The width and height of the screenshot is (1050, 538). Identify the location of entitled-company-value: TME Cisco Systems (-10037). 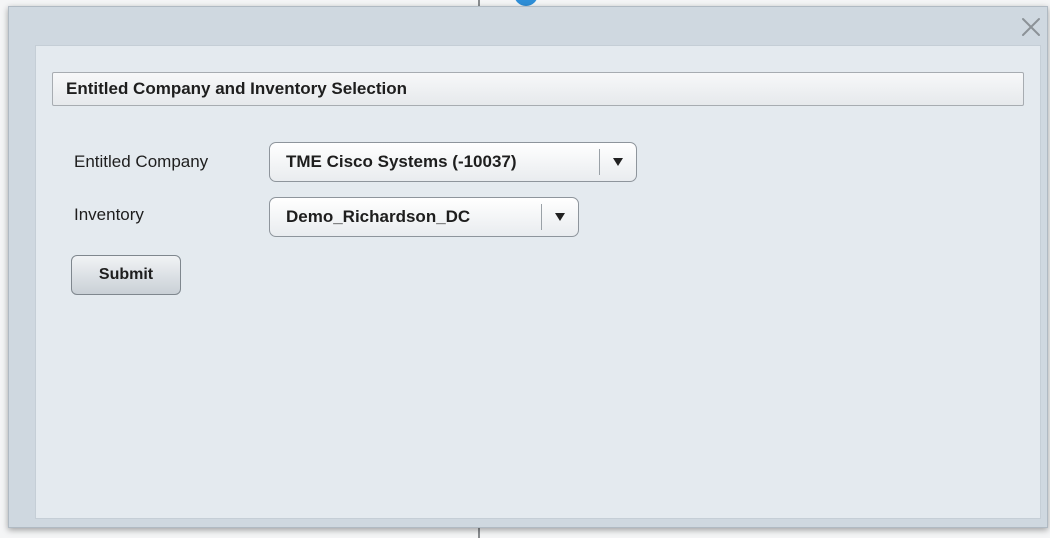
(401, 161).